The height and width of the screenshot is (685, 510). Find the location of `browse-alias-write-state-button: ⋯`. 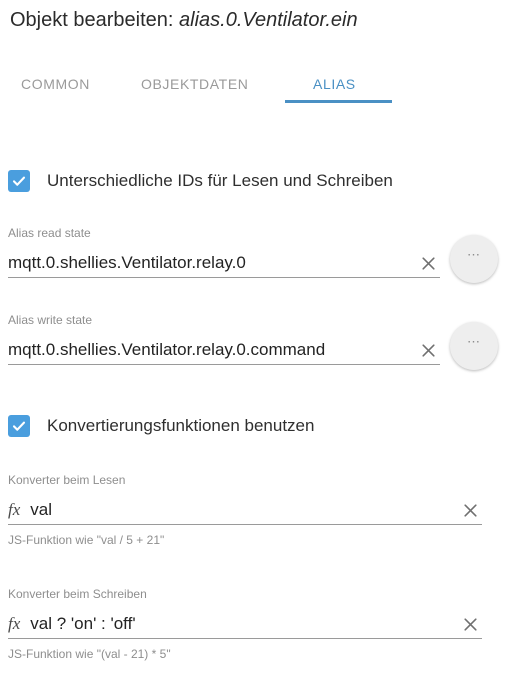

browse-alias-write-state-button: ⋯ is located at coordinates (474, 346).